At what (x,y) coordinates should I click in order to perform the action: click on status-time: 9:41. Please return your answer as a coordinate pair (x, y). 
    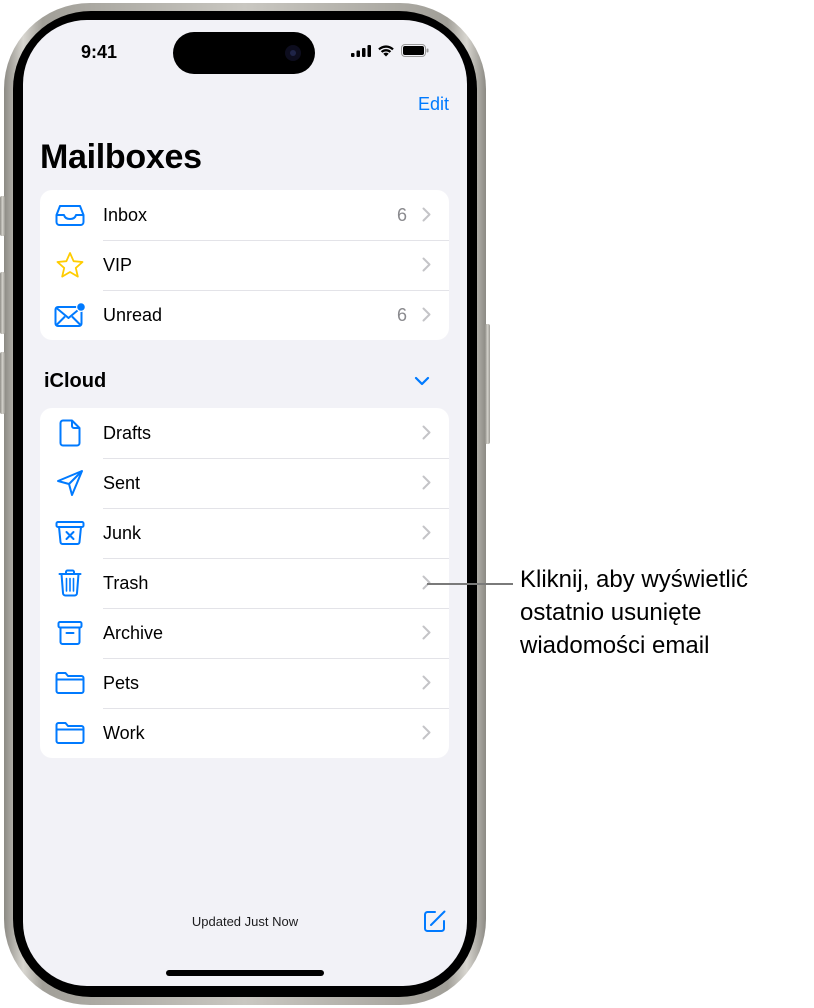
    Looking at the image, I should click on (99, 52).